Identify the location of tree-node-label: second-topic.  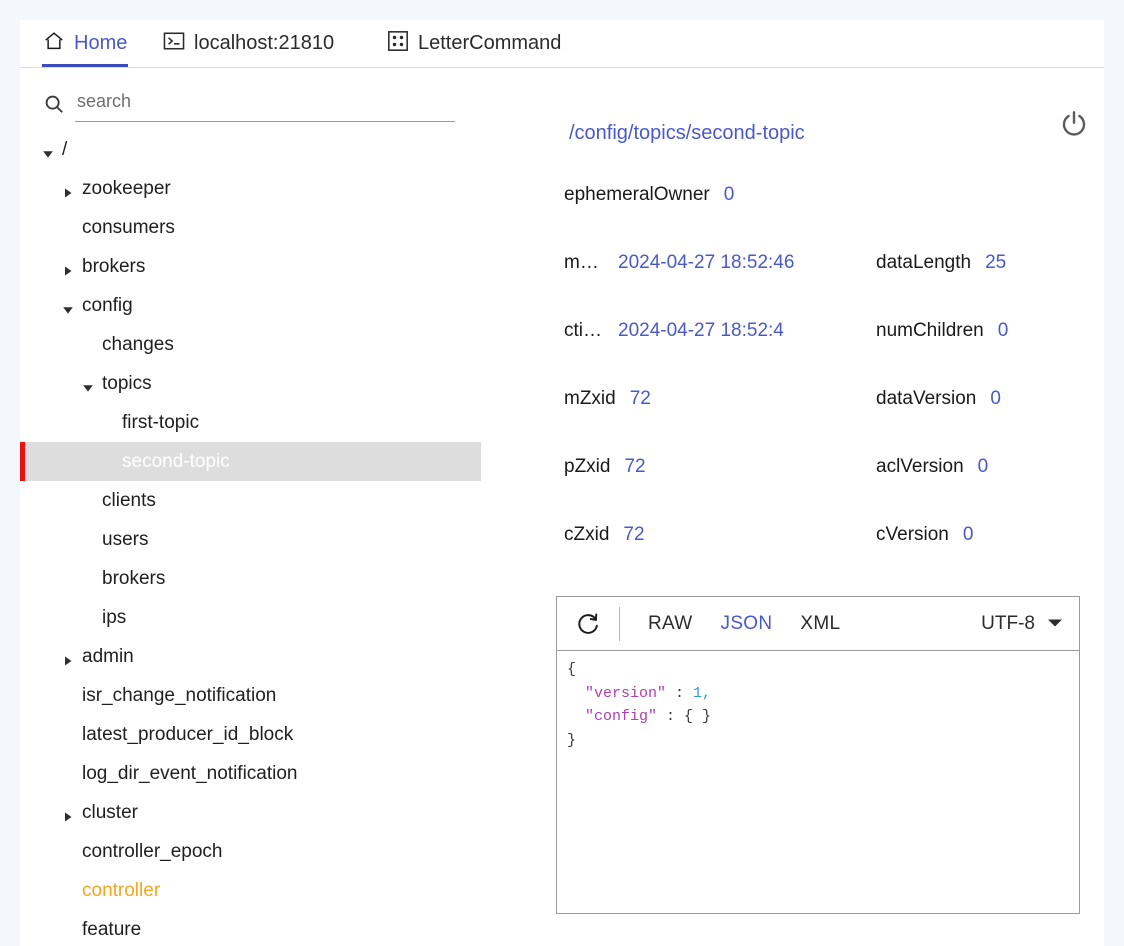
(176, 461).